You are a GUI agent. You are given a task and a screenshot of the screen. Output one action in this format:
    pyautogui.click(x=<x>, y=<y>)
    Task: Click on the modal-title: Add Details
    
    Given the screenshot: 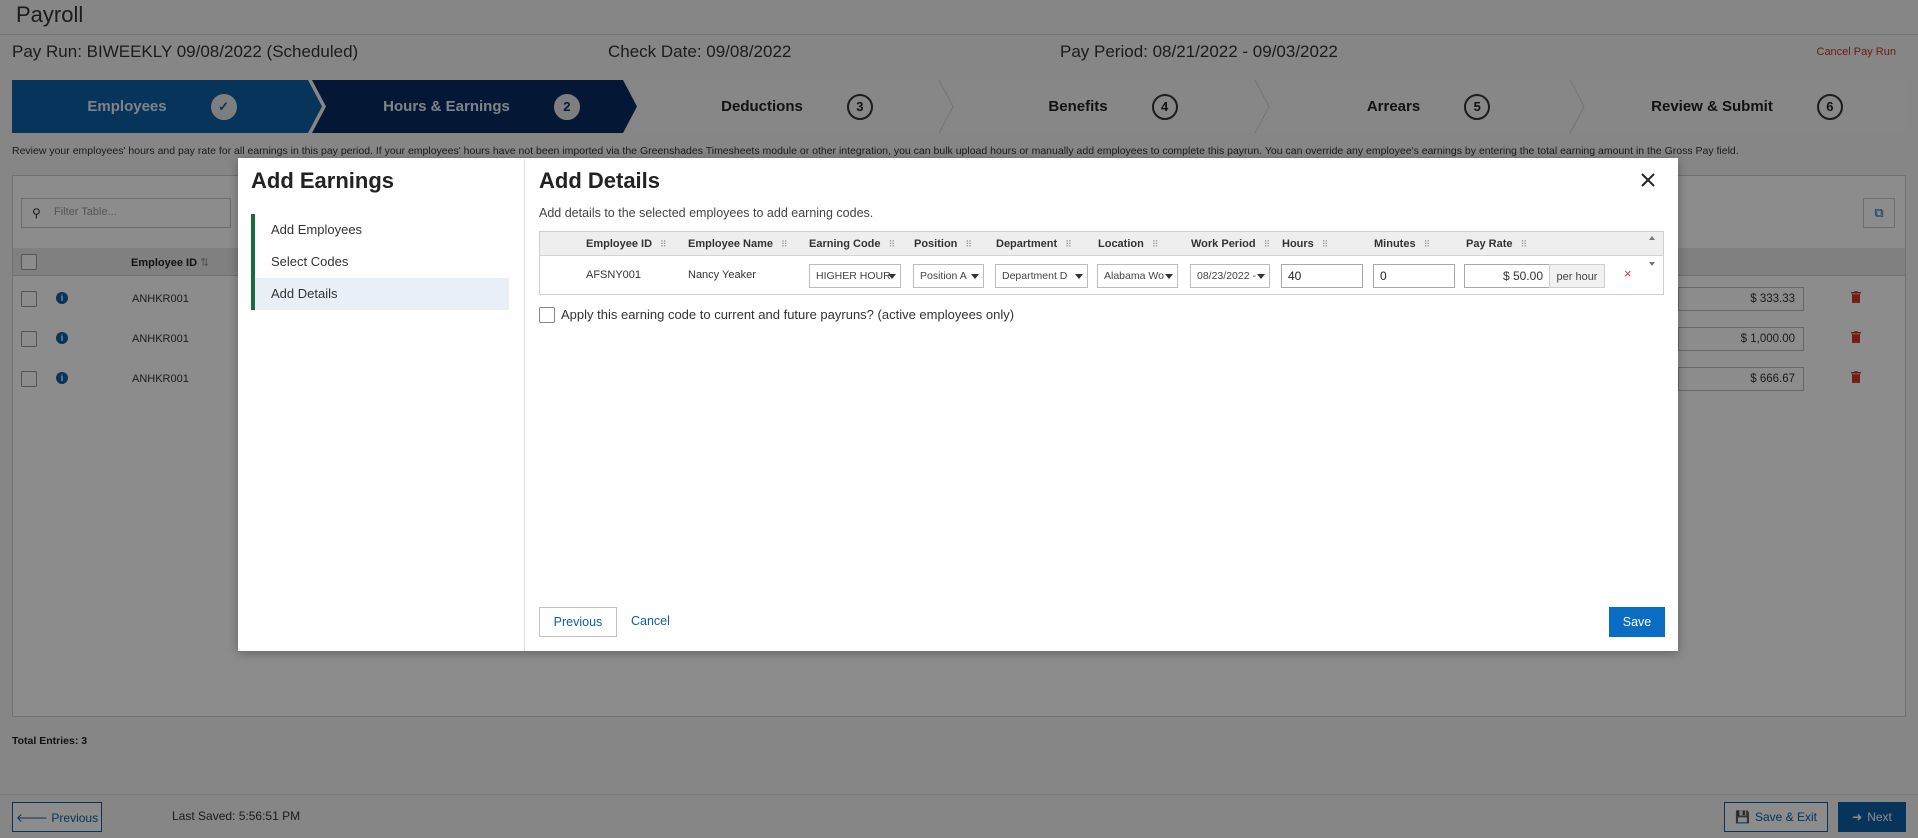 What is the action you would take?
    pyautogui.click(x=600, y=180)
    